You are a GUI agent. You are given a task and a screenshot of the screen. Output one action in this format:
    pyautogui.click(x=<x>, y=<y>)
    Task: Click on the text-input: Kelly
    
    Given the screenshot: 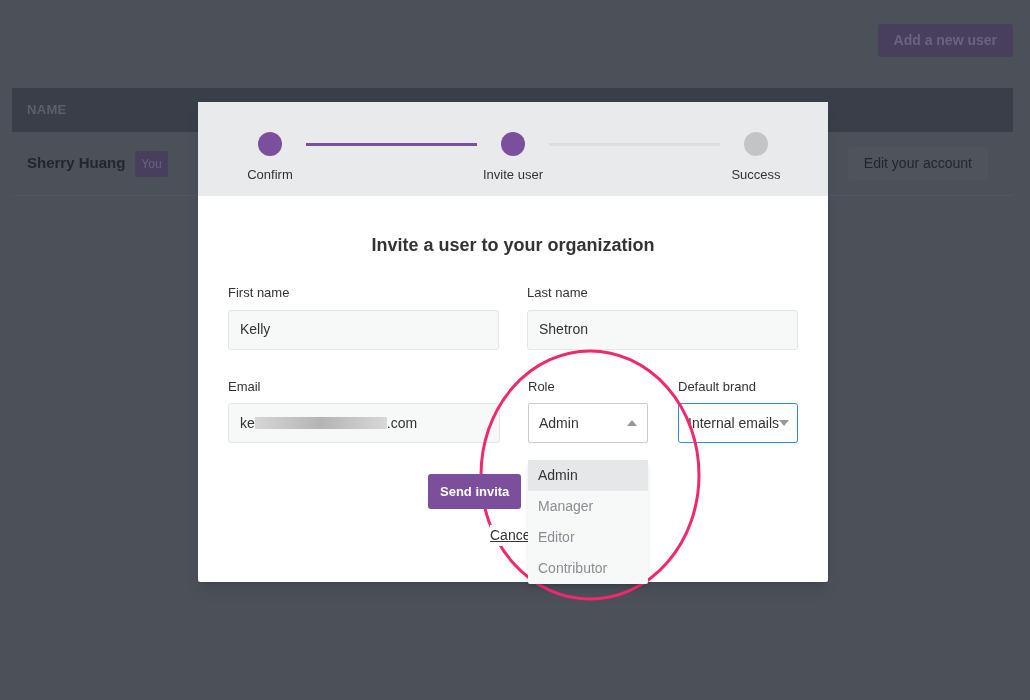 What is the action you would take?
    pyautogui.click(x=363, y=329)
    